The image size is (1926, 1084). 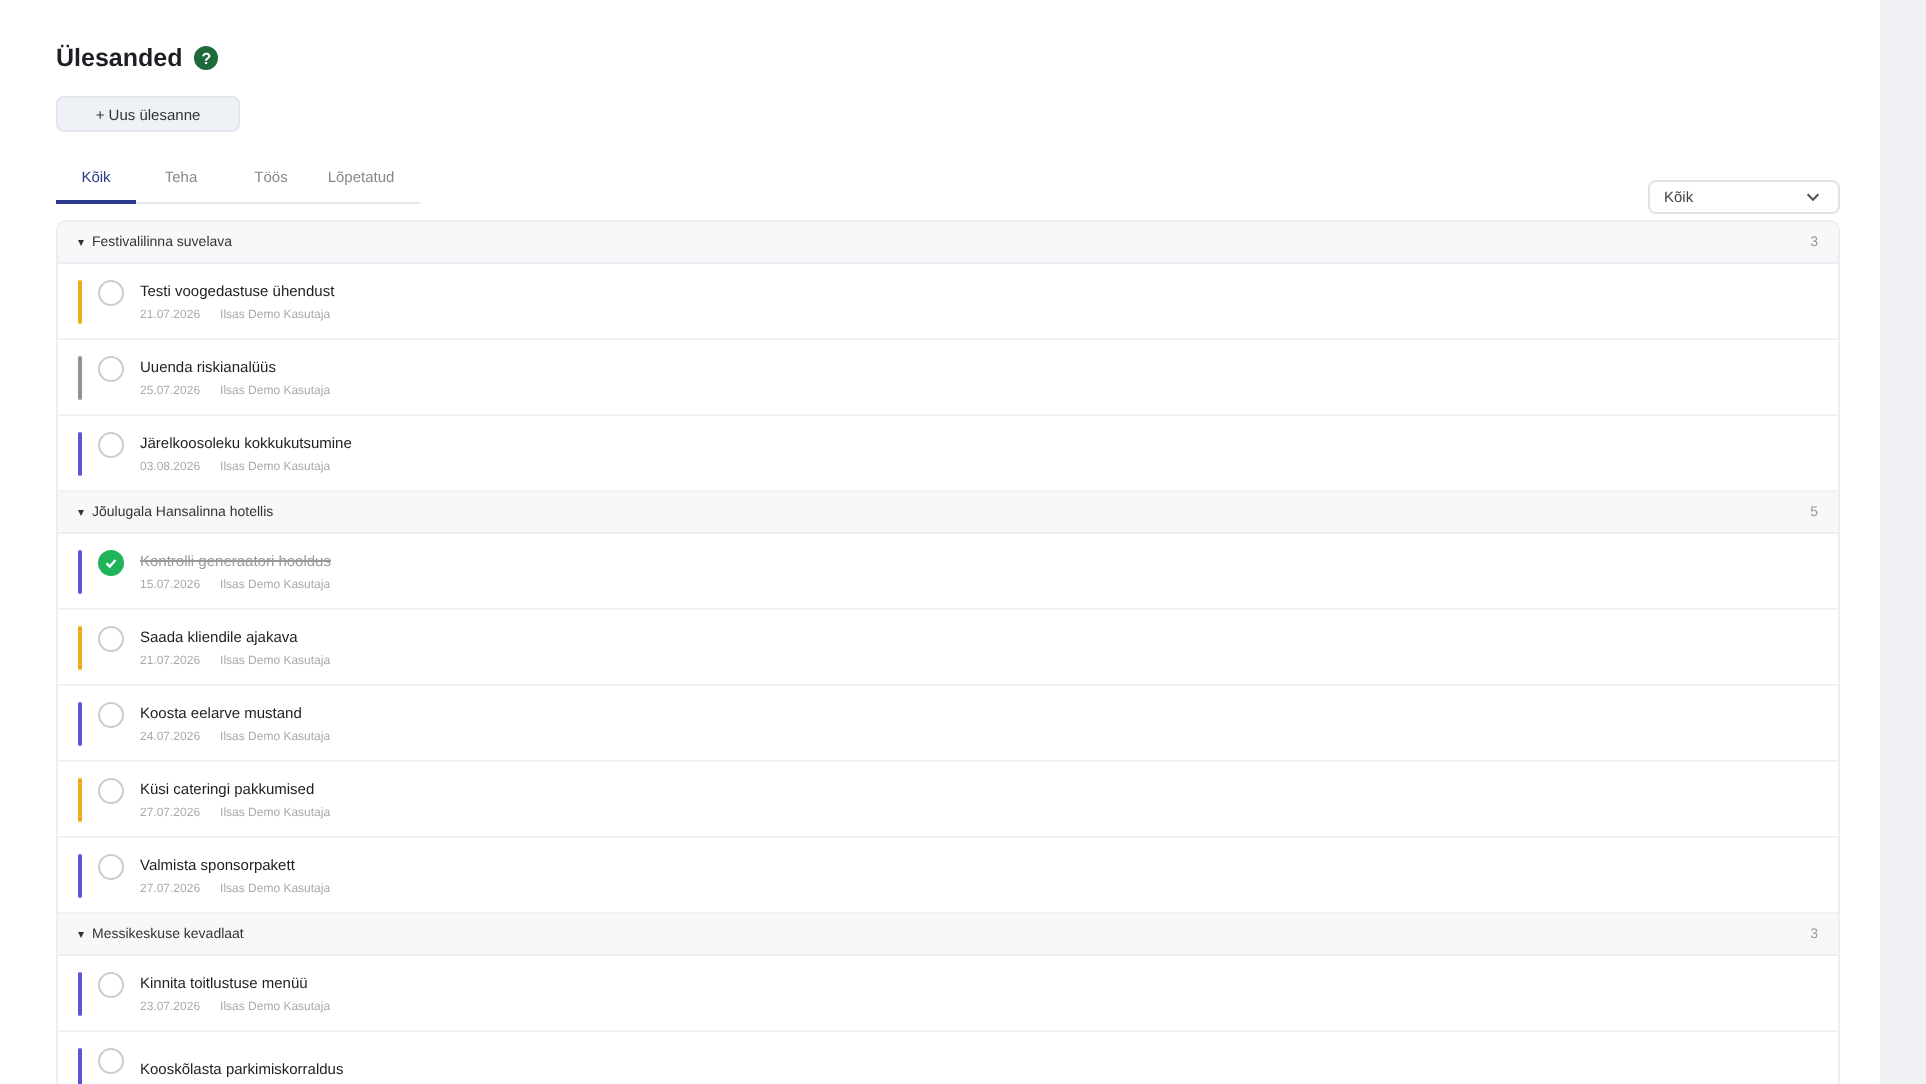 I want to click on chevron-down-icon, so click(x=1813, y=197).